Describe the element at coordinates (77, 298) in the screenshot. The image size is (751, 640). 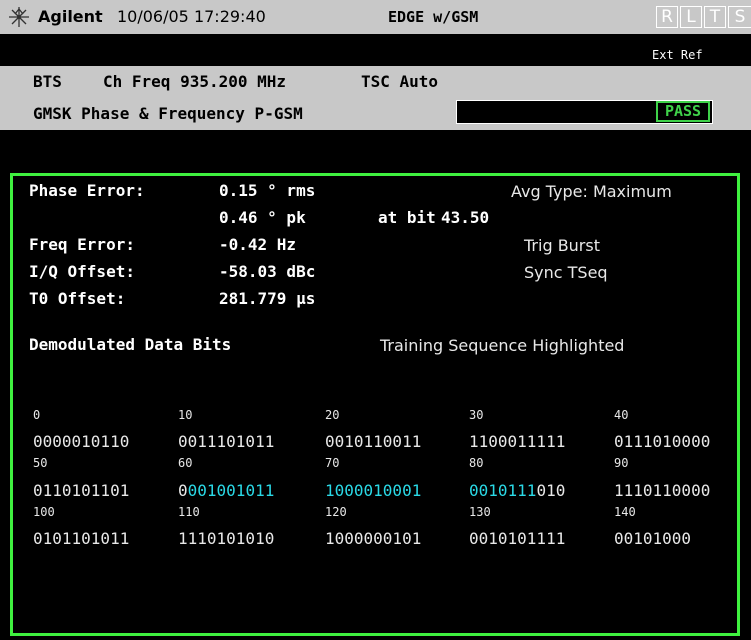
I see `t0-offset-label: T0 Offset:` at that location.